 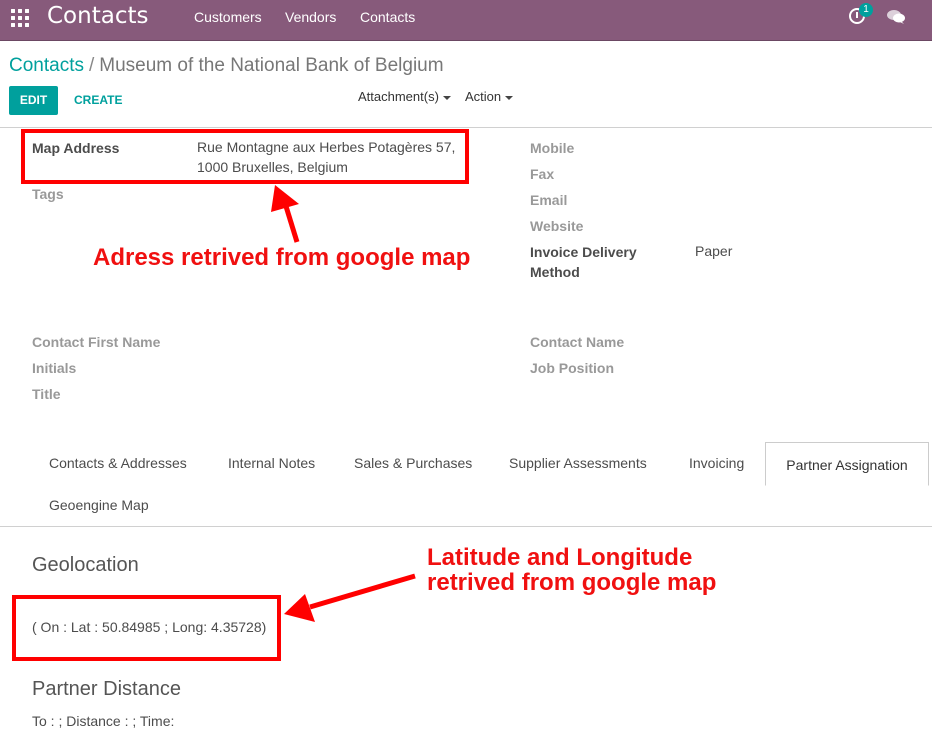 What do you see at coordinates (583, 252) in the screenshot?
I see `invoice-delivery-label-line1: Invoice Delivery` at bounding box center [583, 252].